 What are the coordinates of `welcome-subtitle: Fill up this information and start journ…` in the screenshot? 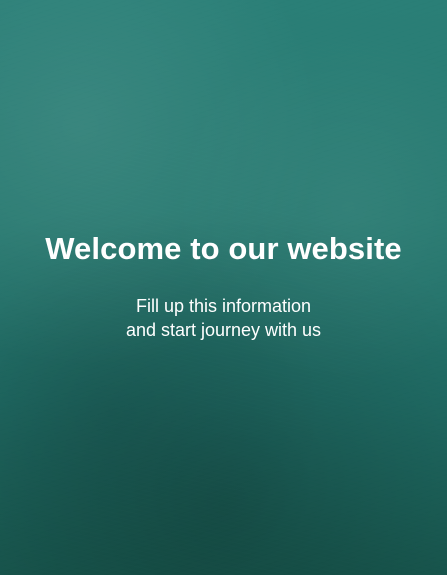 It's located at (223, 318).